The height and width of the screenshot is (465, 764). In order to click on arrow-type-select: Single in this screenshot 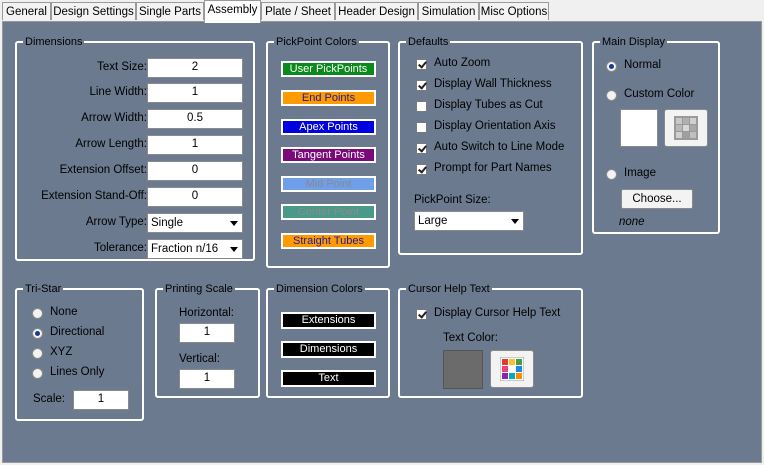, I will do `click(195, 223)`.